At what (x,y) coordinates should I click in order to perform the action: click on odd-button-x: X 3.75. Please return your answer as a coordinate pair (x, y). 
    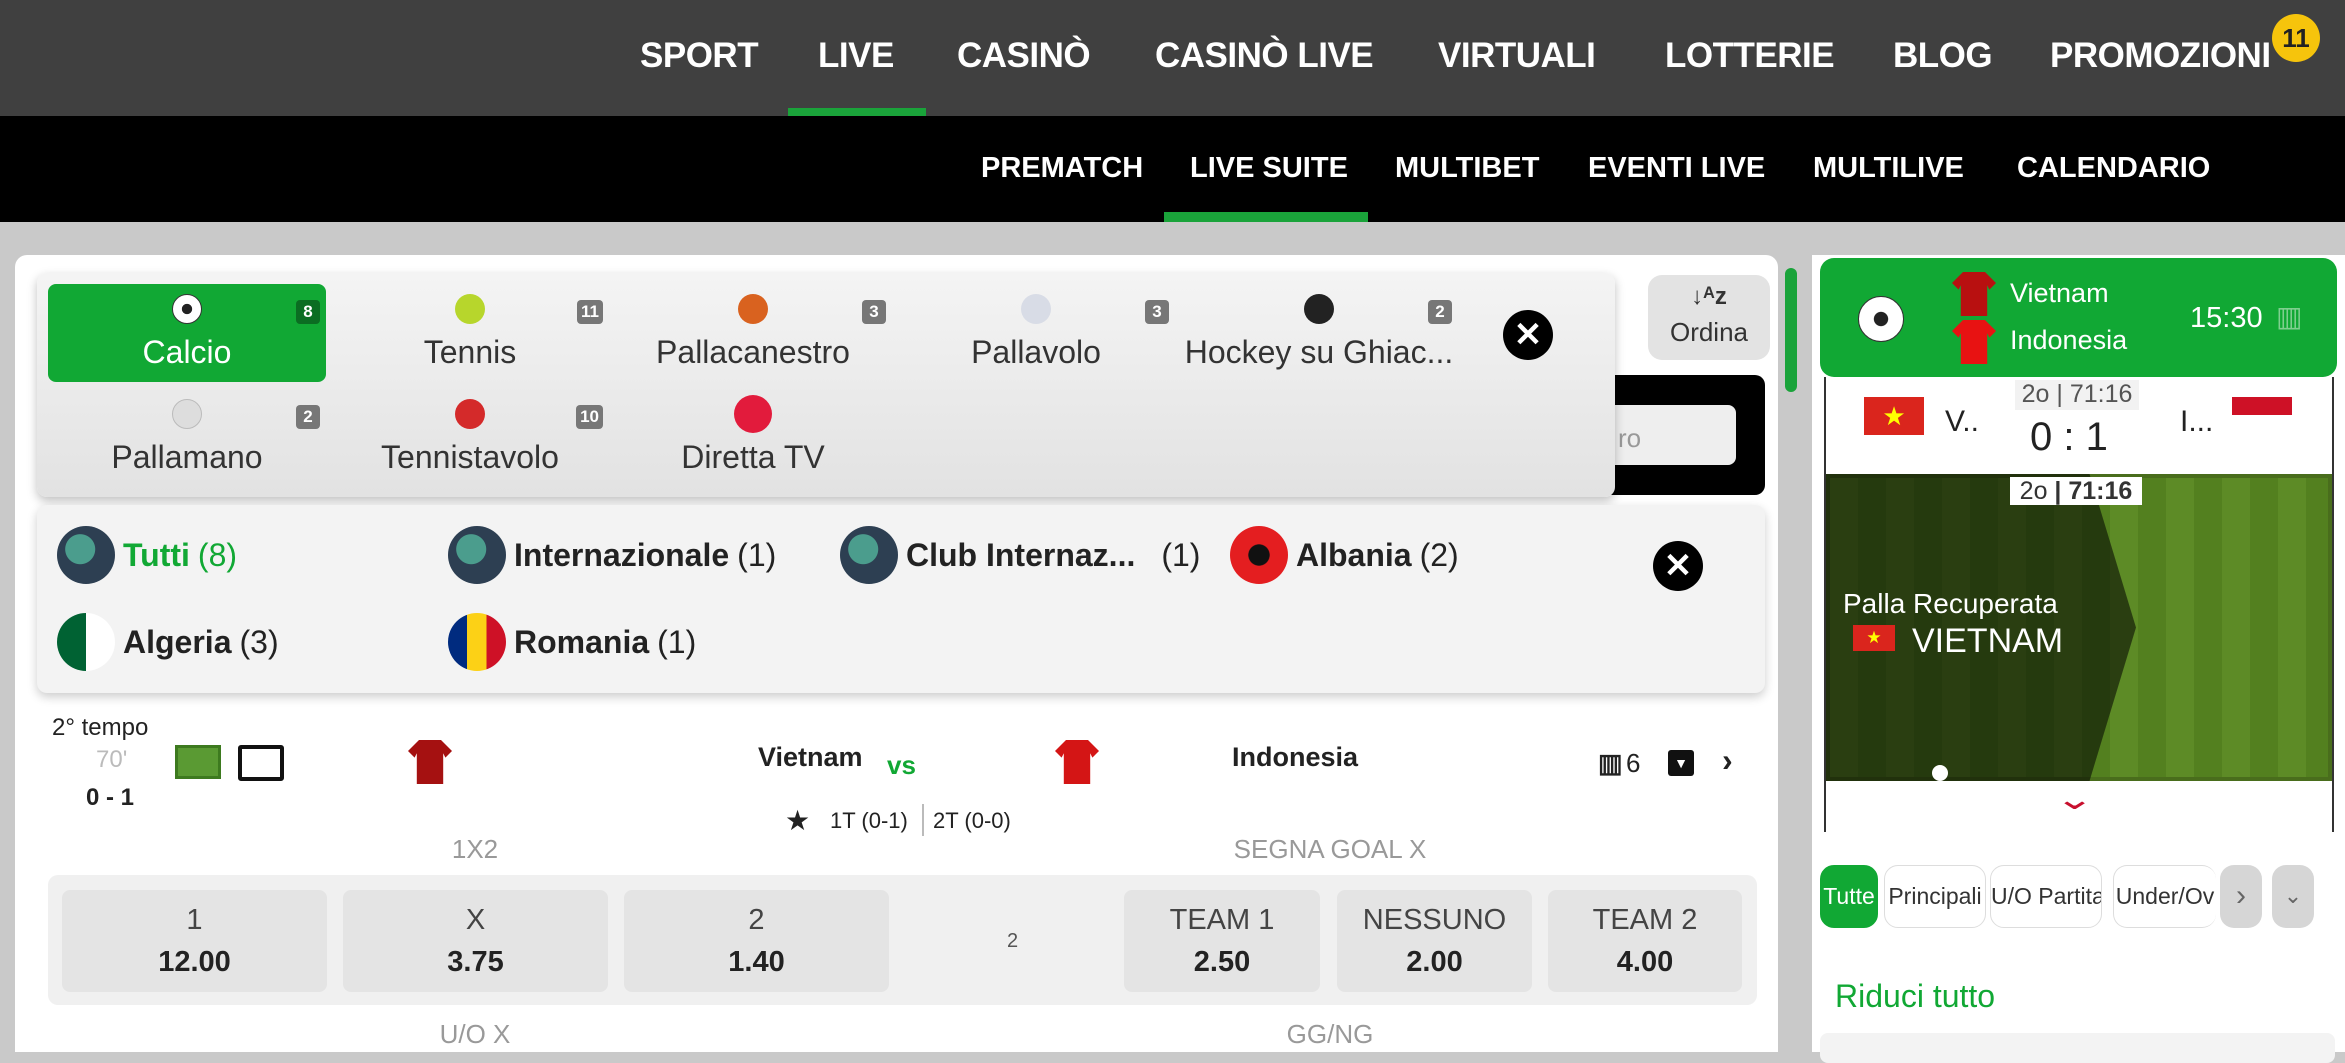
    Looking at the image, I should click on (475, 941).